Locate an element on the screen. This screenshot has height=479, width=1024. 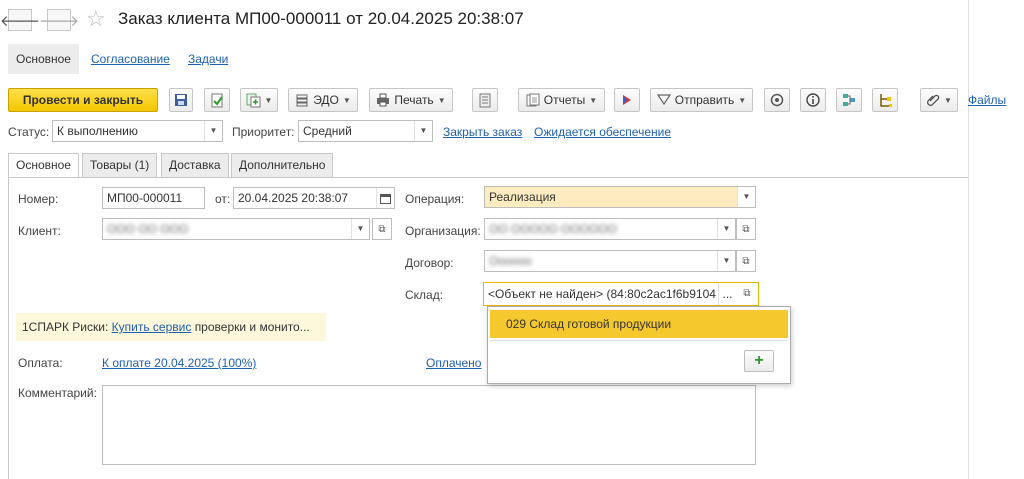
priority-value: Средний is located at coordinates (327, 131).